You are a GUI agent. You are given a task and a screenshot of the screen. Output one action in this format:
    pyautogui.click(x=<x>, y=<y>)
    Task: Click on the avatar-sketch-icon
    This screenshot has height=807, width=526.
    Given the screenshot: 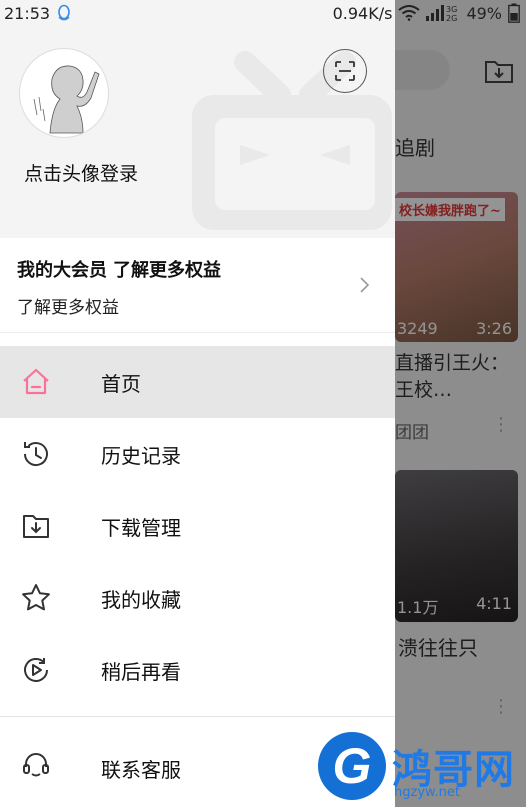 What is the action you would take?
    pyautogui.click(x=66, y=99)
    